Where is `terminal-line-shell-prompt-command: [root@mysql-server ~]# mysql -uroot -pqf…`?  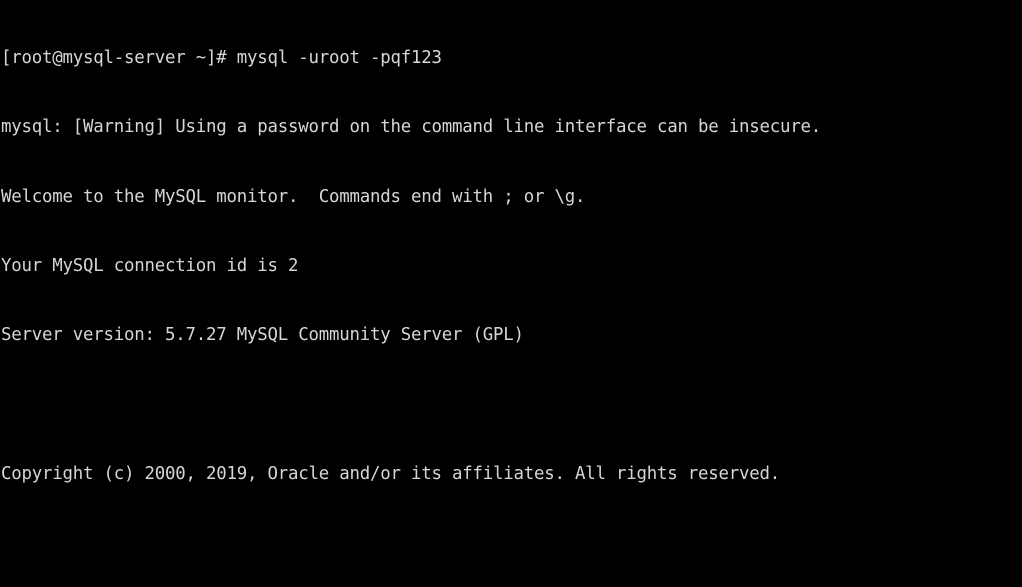
terminal-line-shell-prompt-command: [root@mysql-server ~]# mysql -uroot -pqf… is located at coordinates (221, 58).